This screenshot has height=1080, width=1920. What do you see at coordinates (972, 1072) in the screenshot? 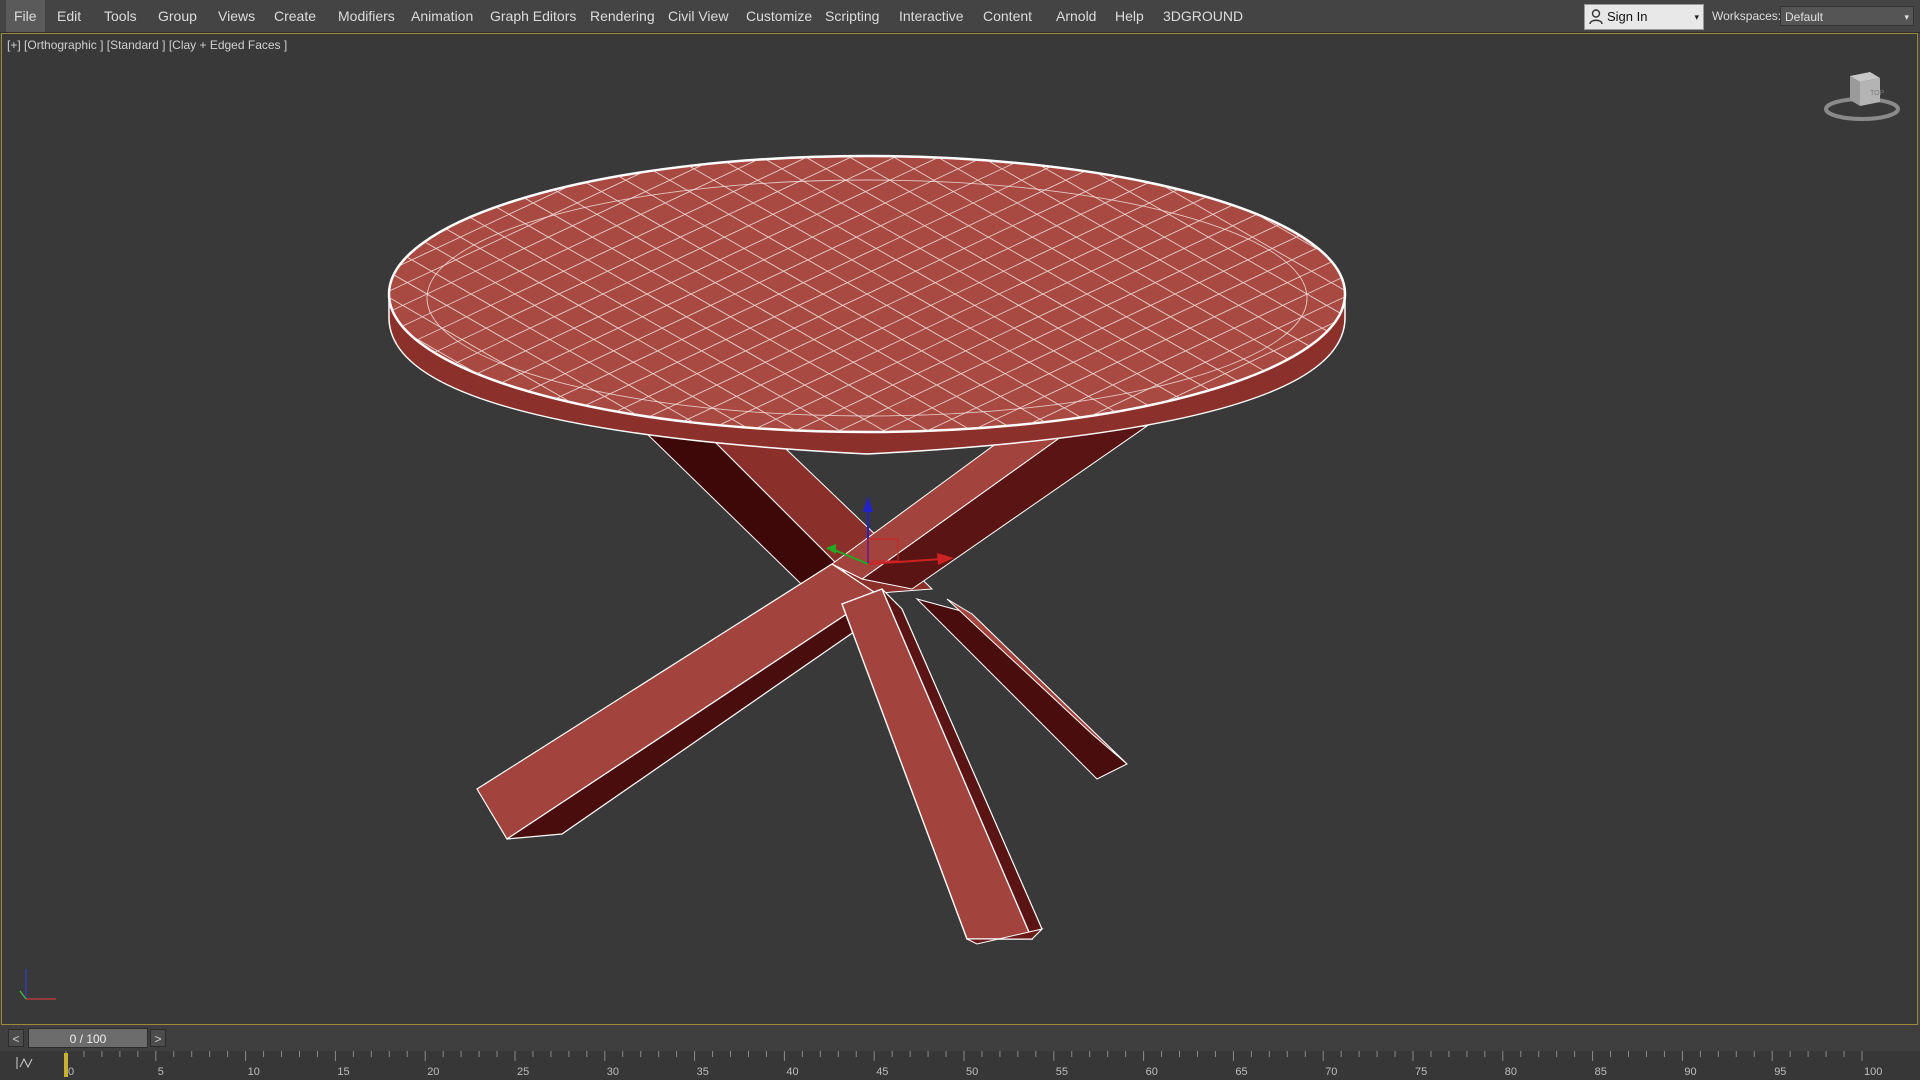
I see `time-tick-label: 50` at bounding box center [972, 1072].